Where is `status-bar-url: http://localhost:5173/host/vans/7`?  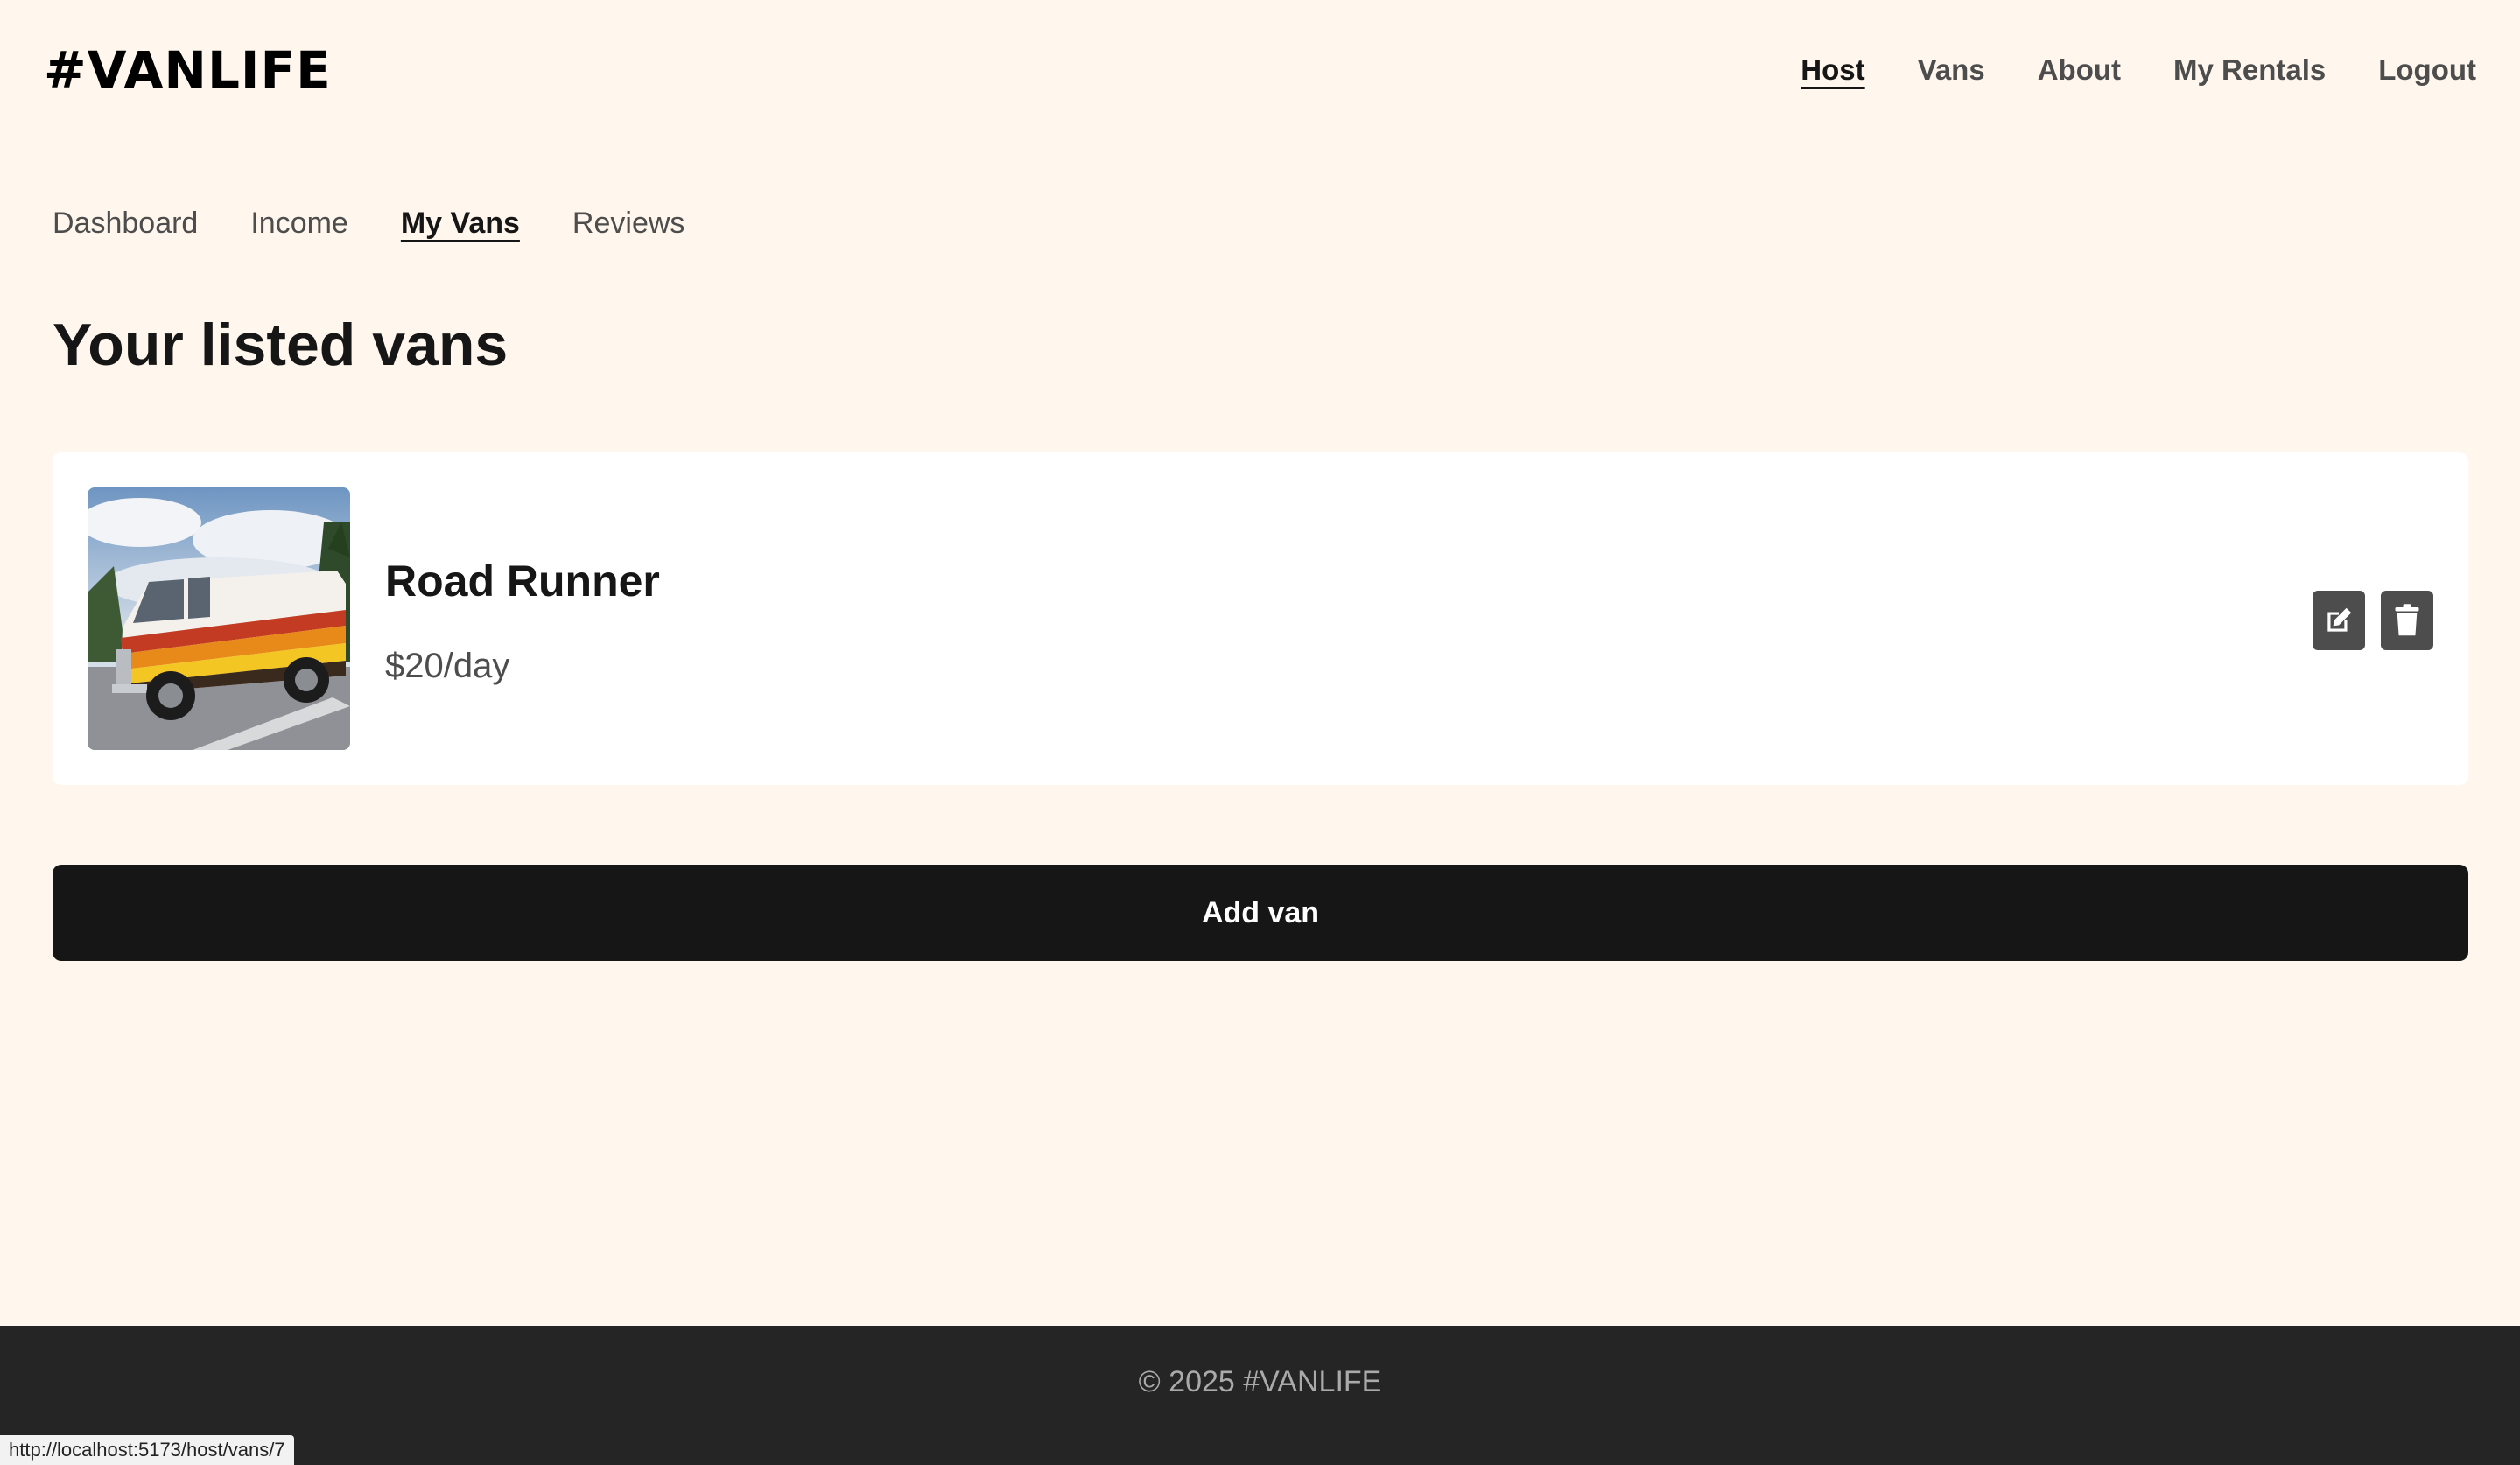
status-bar-url: http://localhost:5173/host/vans/7 is located at coordinates (147, 1450).